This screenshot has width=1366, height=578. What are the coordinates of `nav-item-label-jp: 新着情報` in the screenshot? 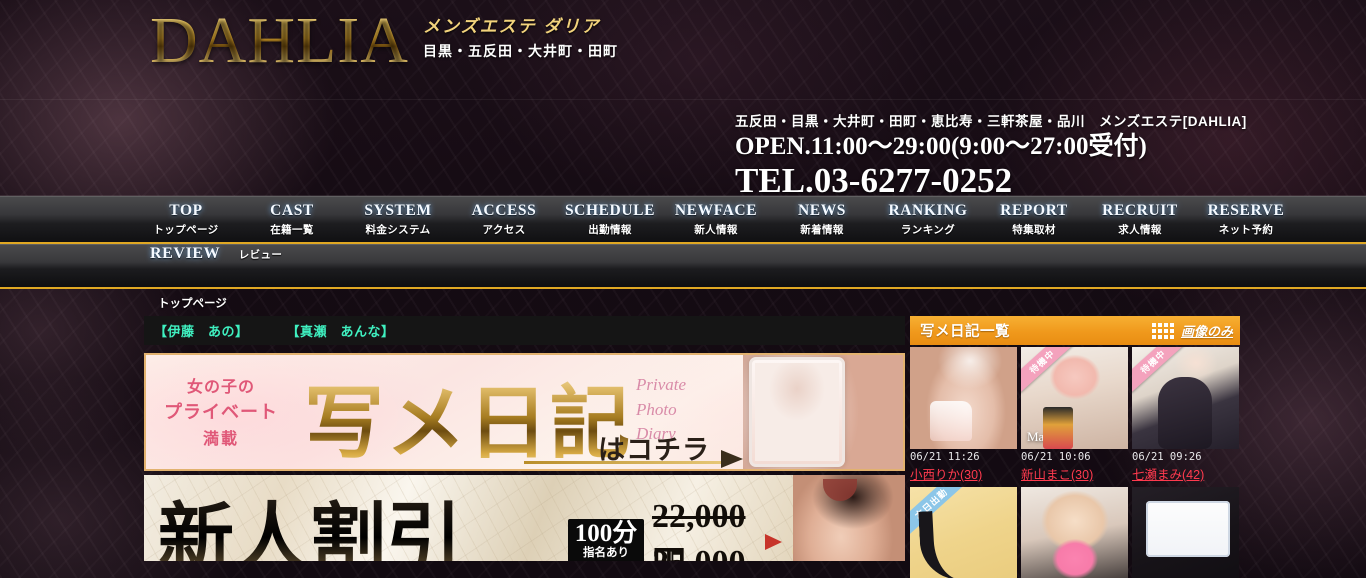 It's located at (822, 229).